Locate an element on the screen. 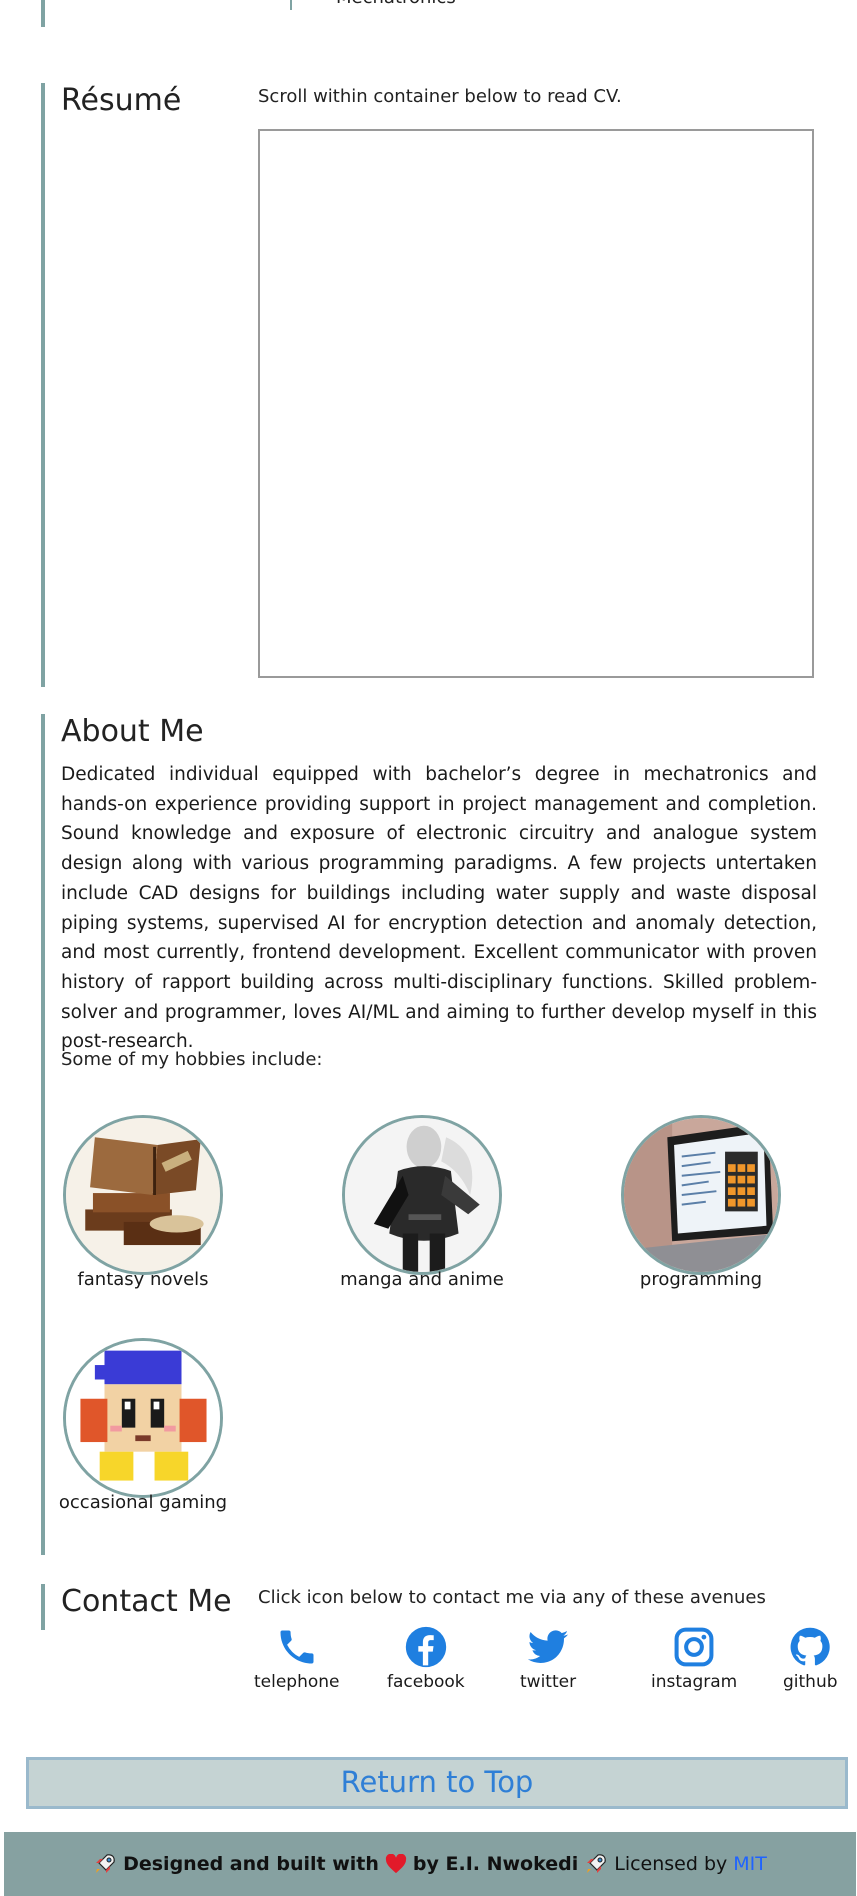 The height and width of the screenshot is (1896, 857). hobbies-intro: Some of my hobbies include: is located at coordinates (192, 1059).